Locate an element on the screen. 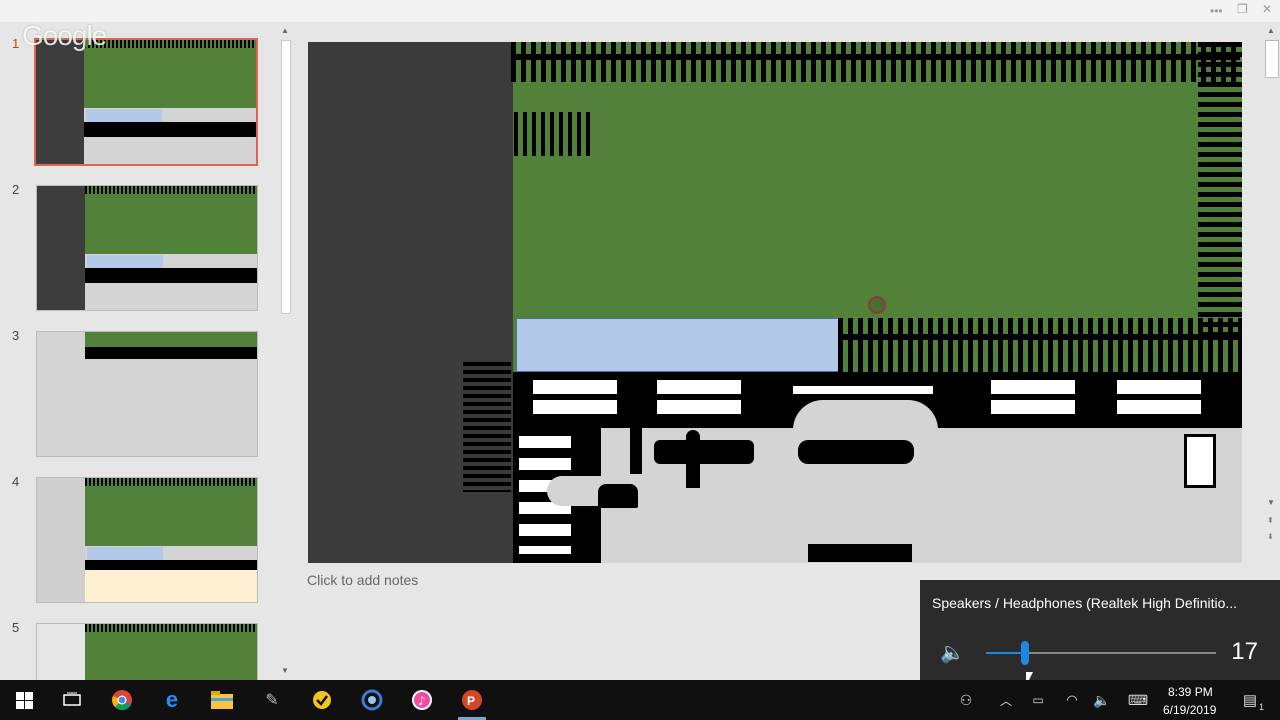  restore-icon: ❐ is located at coordinates (1242, 9).